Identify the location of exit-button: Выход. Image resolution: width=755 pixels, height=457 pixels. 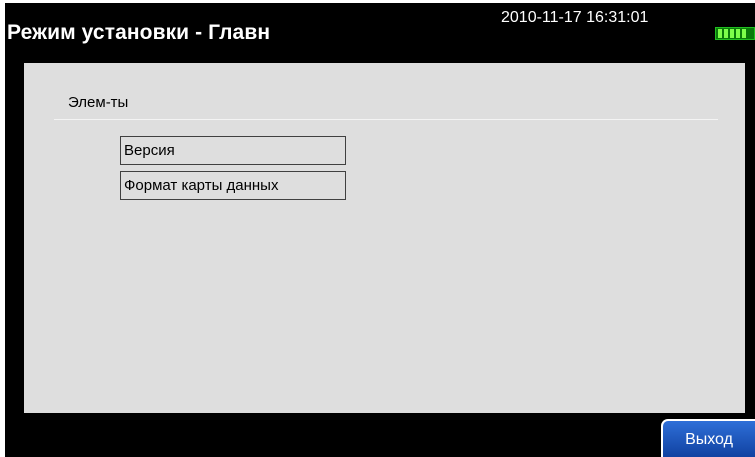
(708, 438).